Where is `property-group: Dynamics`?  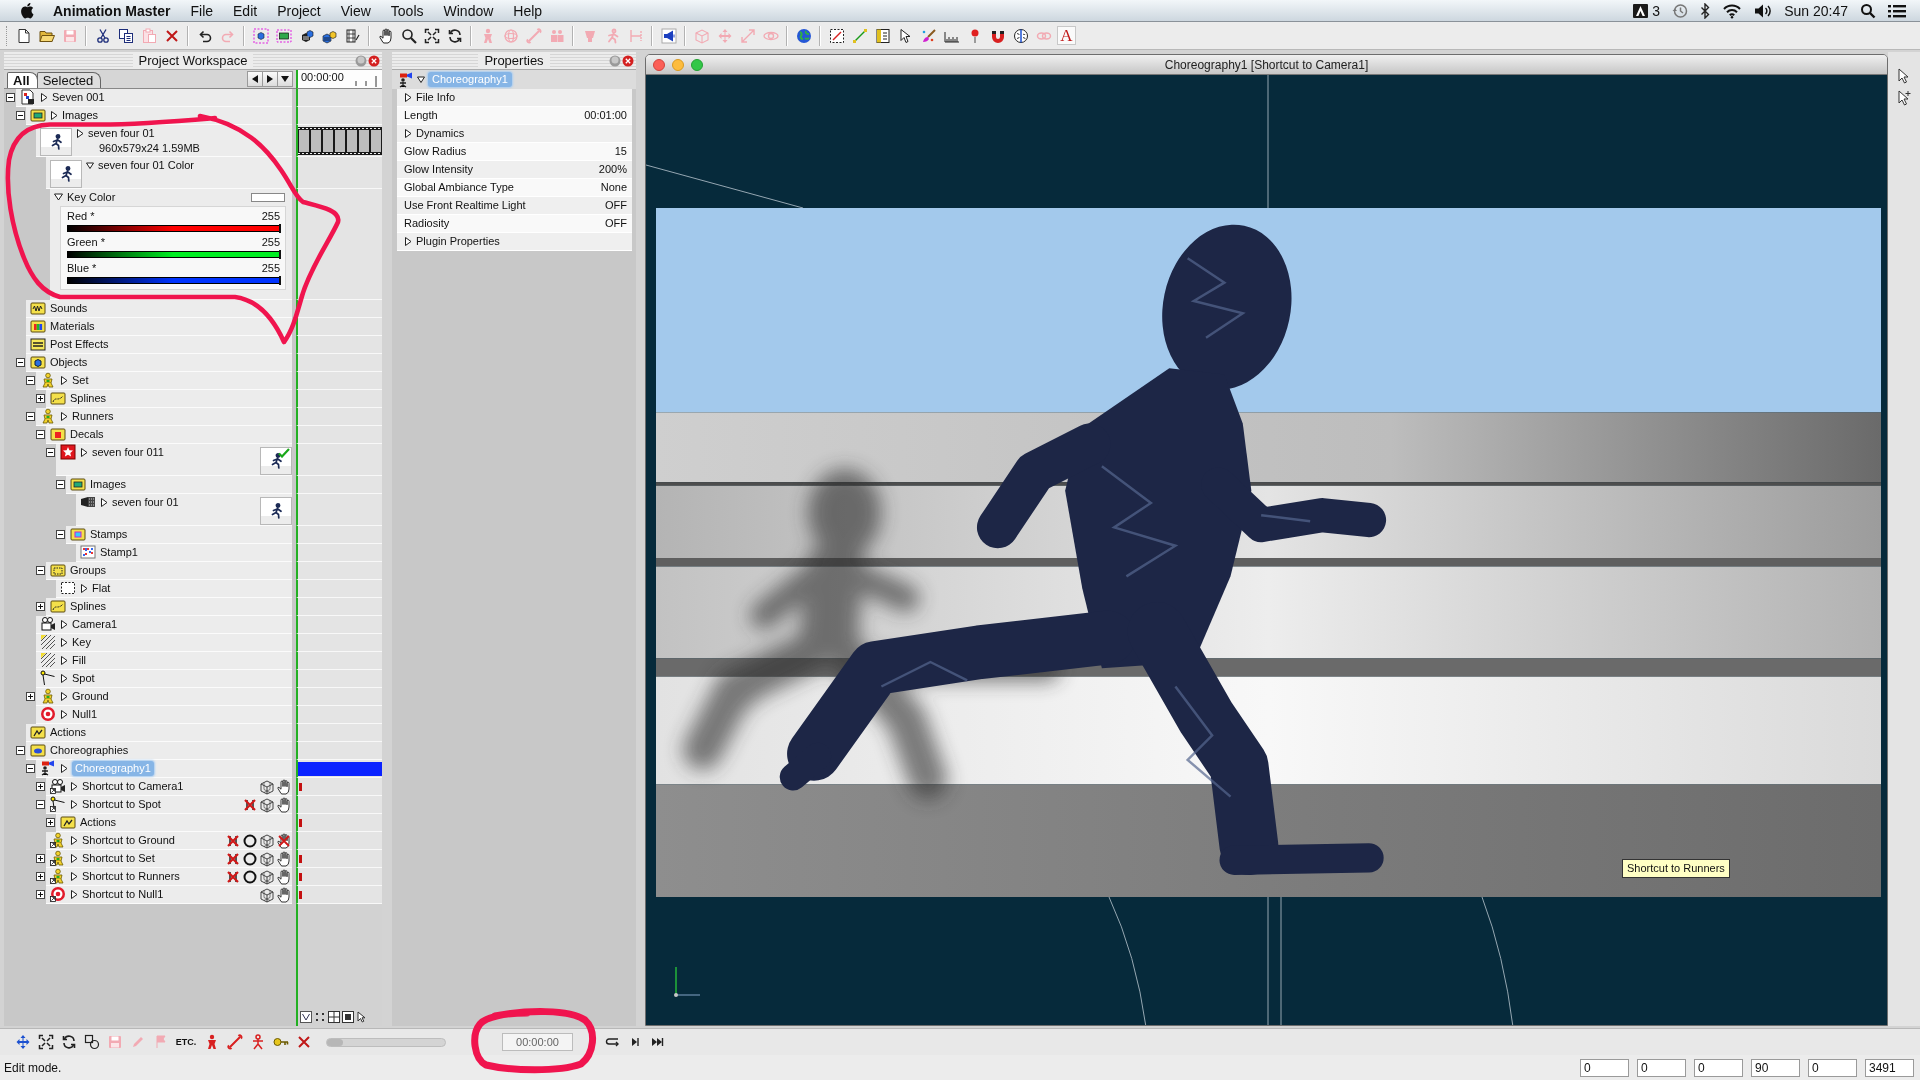
property-group: Dynamics is located at coordinates (440, 133).